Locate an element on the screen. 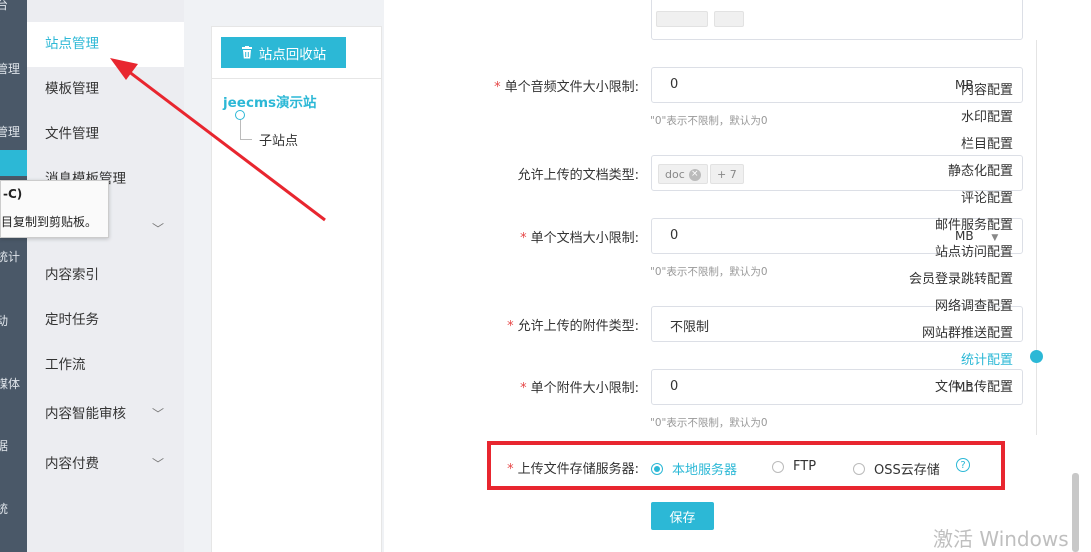 The height and width of the screenshot is (552, 1091). submenu-item-workflow: 工作流 is located at coordinates (105, 365).